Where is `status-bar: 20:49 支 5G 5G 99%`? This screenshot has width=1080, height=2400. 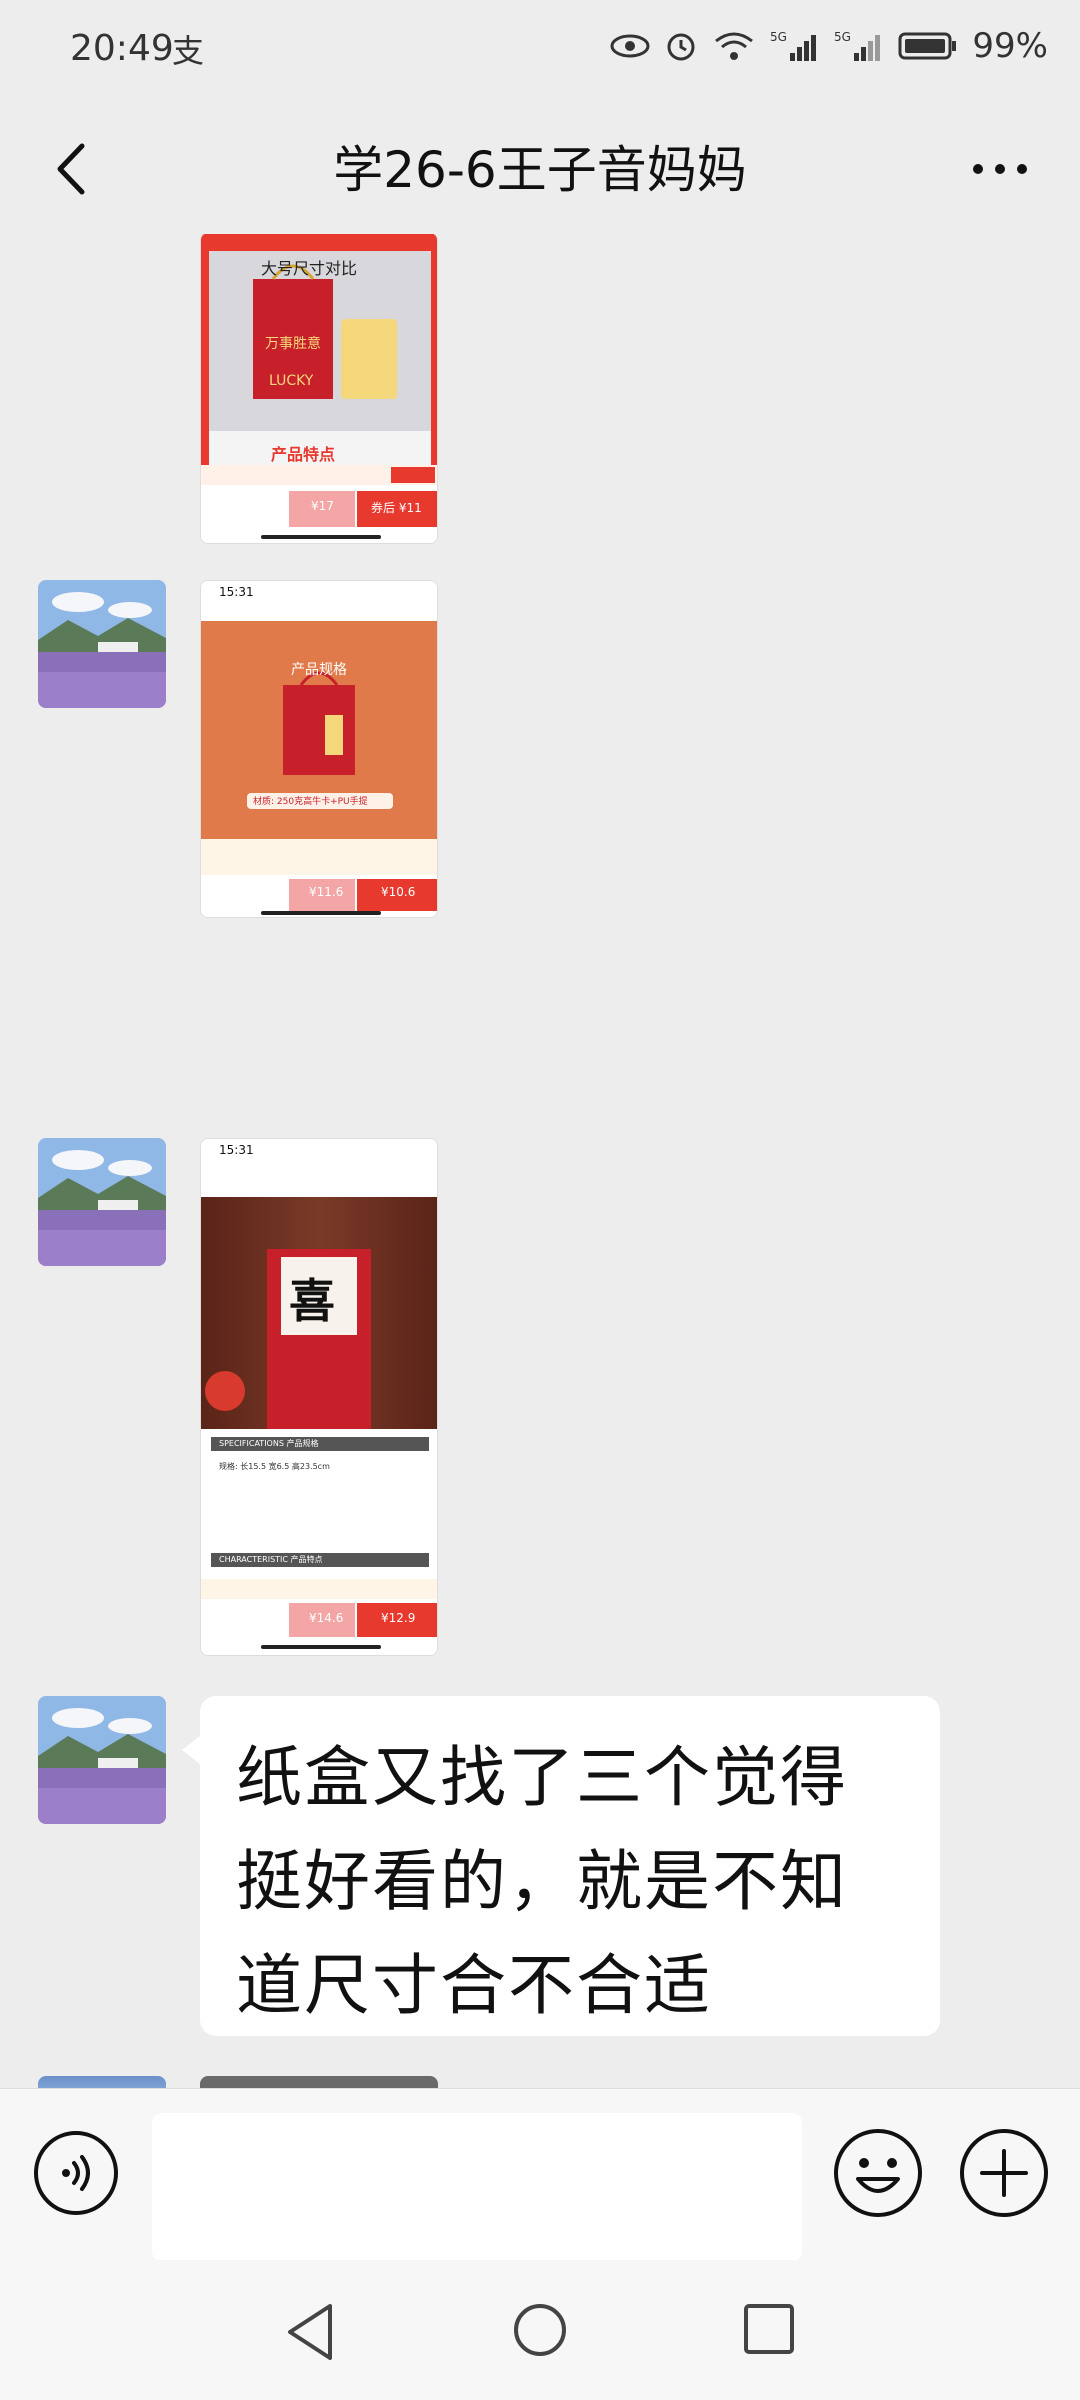
status-bar: 20:49 支 5G 5G 99% is located at coordinates (540, 52).